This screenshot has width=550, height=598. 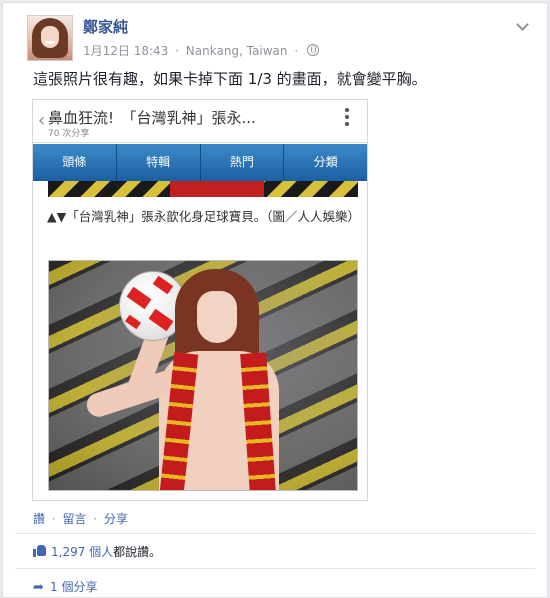 I want to click on post-meta: 1月12日 18:43 · Nankang, Taiwan ·, so click(x=201, y=50).